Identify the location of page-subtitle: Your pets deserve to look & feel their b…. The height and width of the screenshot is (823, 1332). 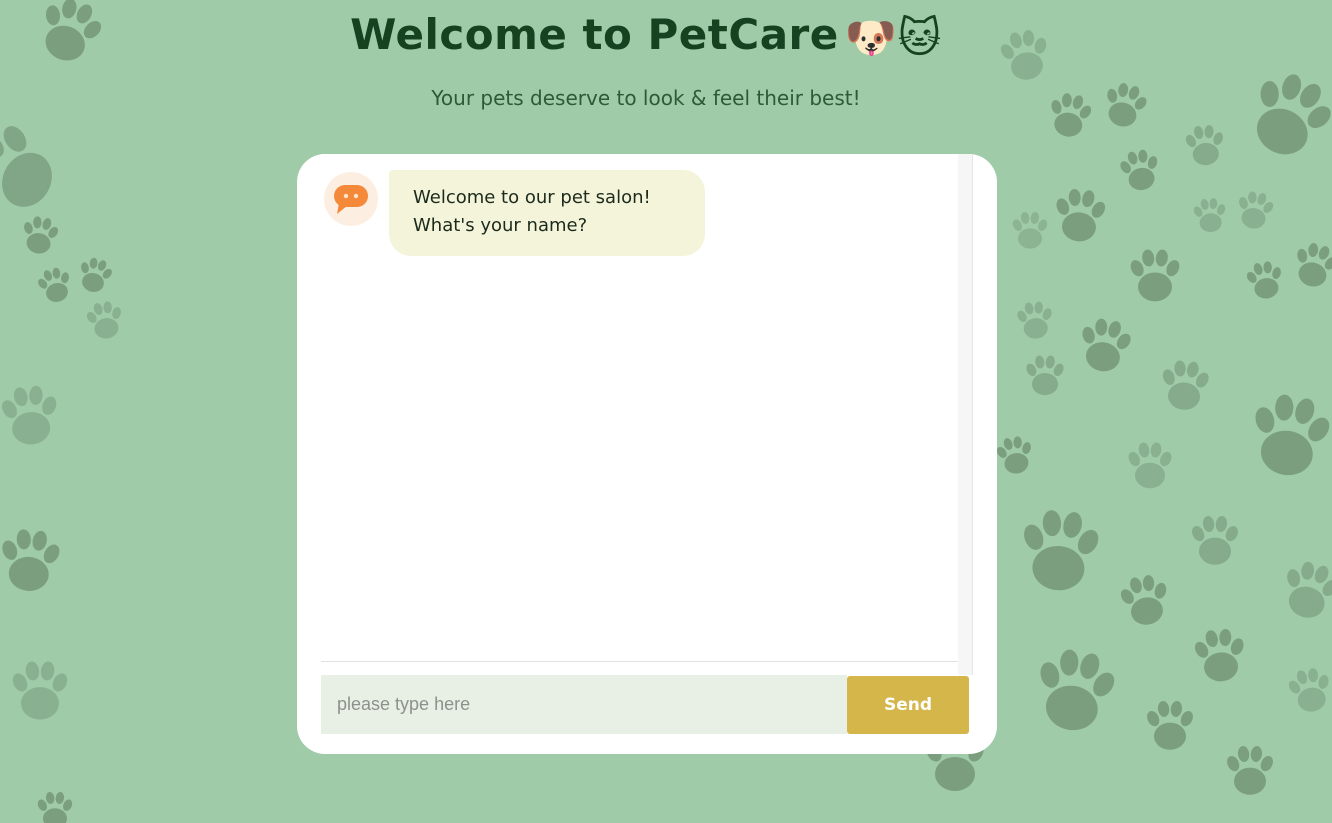
(646, 98).